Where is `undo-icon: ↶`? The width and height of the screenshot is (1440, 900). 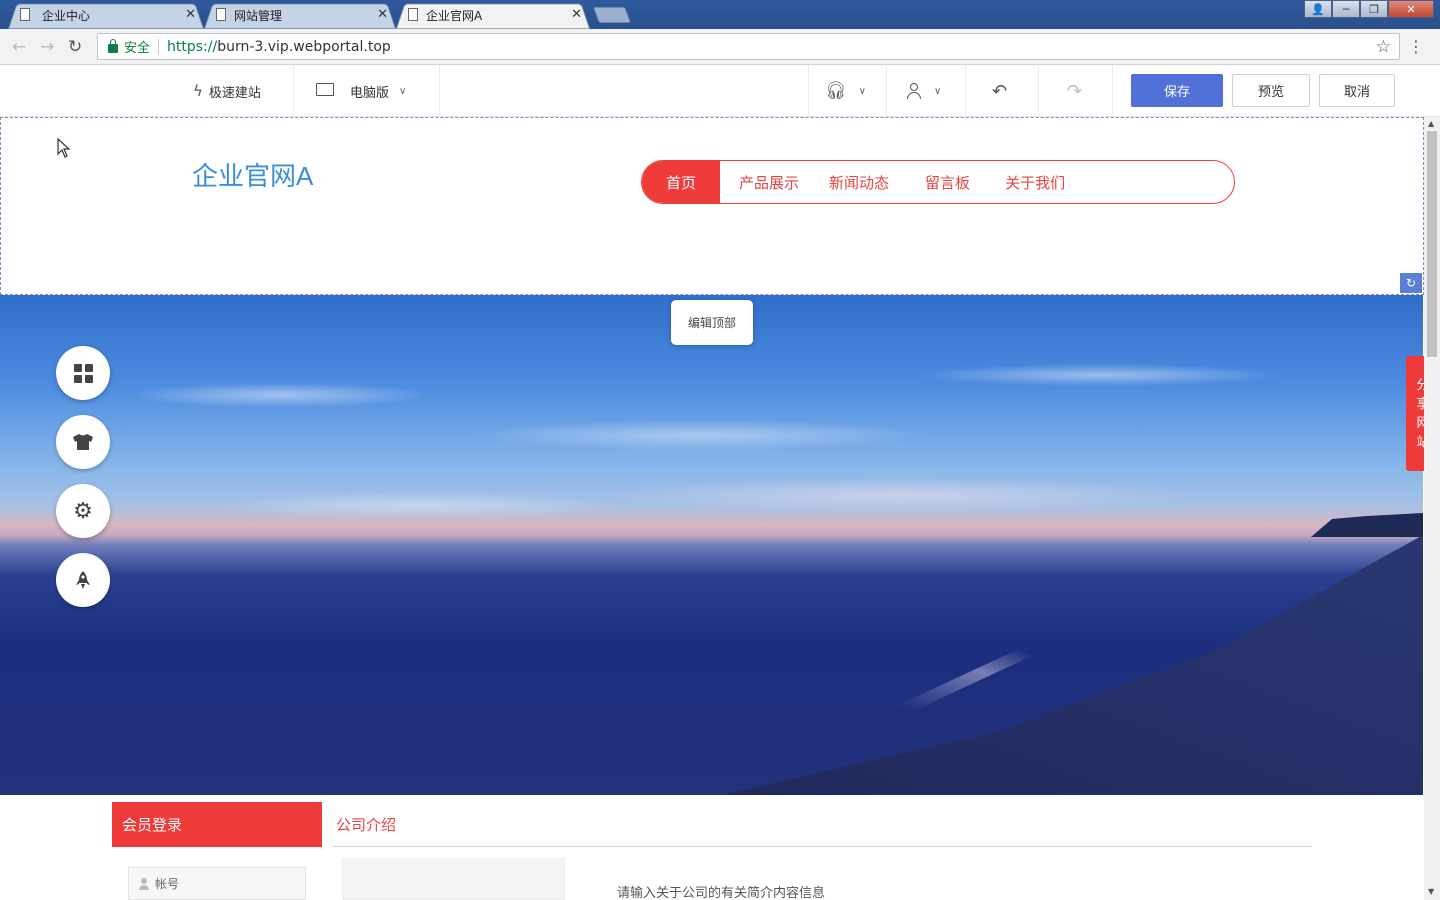
undo-icon: ↶ is located at coordinates (1000, 91).